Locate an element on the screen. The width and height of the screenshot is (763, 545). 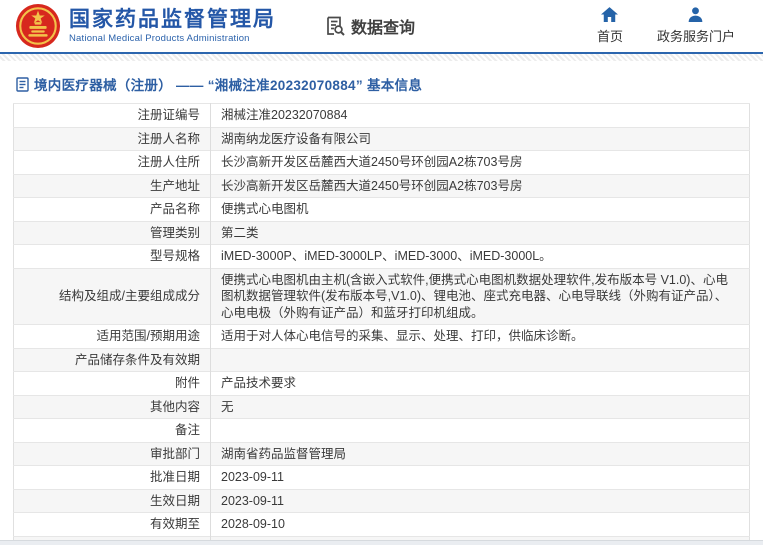
table-row: 适用范围/预期用途 适用于对人体心电信号的采集、显示、处理、打印，供临床诊断。 is located at coordinates (381, 336).